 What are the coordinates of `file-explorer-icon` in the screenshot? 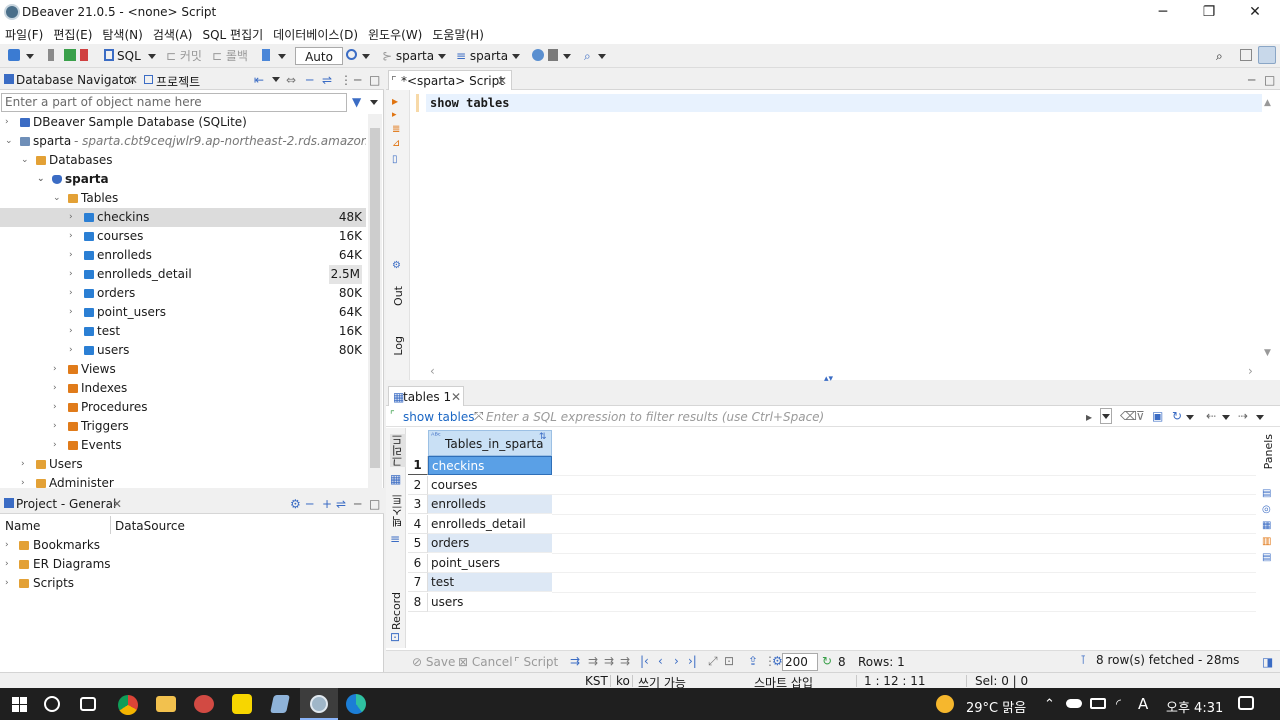 It's located at (166, 704).